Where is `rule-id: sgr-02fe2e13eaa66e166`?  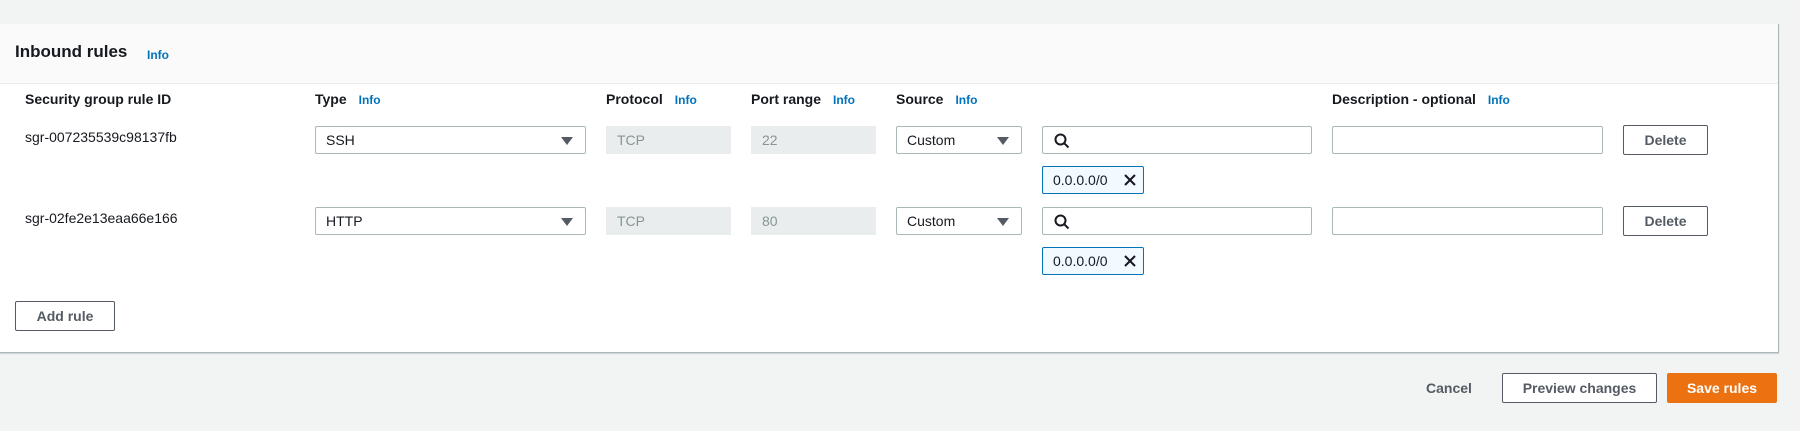
rule-id: sgr-02fe2e13eaa66e166 is located at coordinates (101, 218).